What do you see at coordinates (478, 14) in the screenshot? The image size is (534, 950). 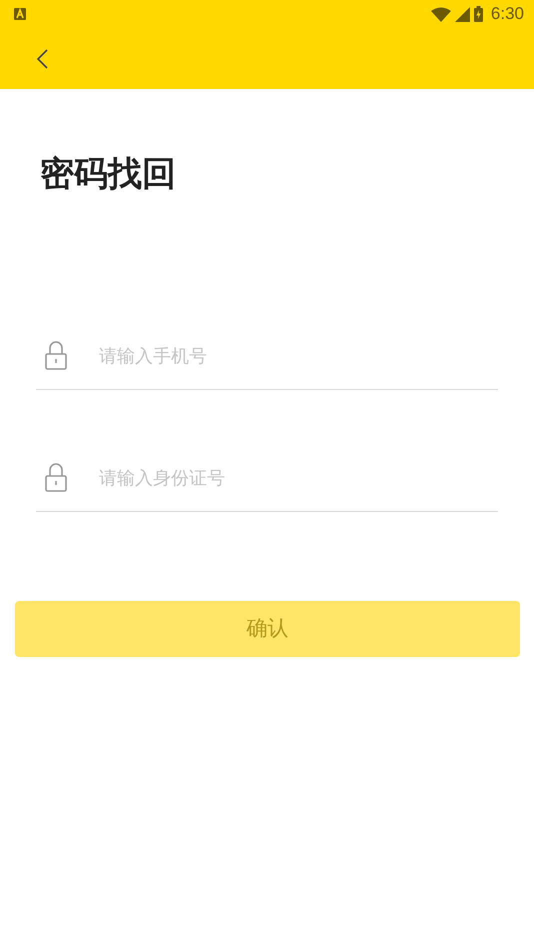 I see `battery-icon` at bounding box center [478, 14].